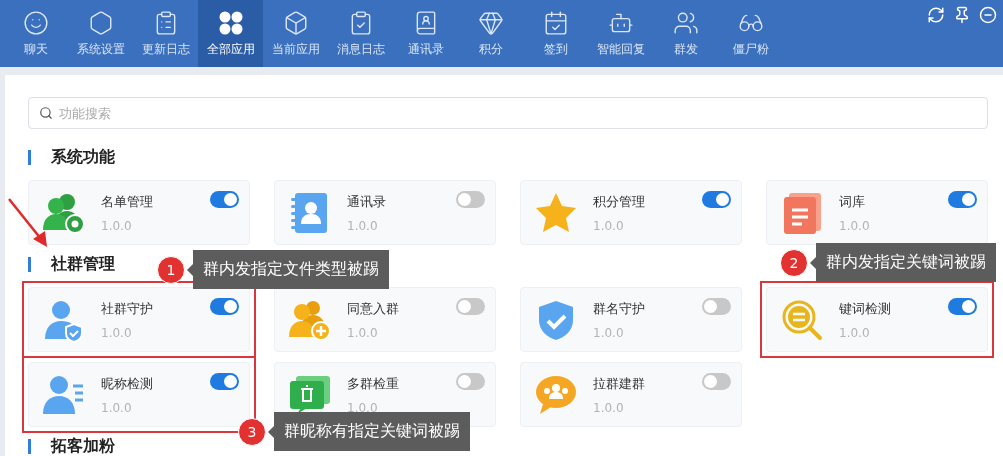  What do you see at coordinates (903, 262) in the screenshot?
I see `tooltip: 群内发指定关键词被踢` at bounding box center [903, 262].